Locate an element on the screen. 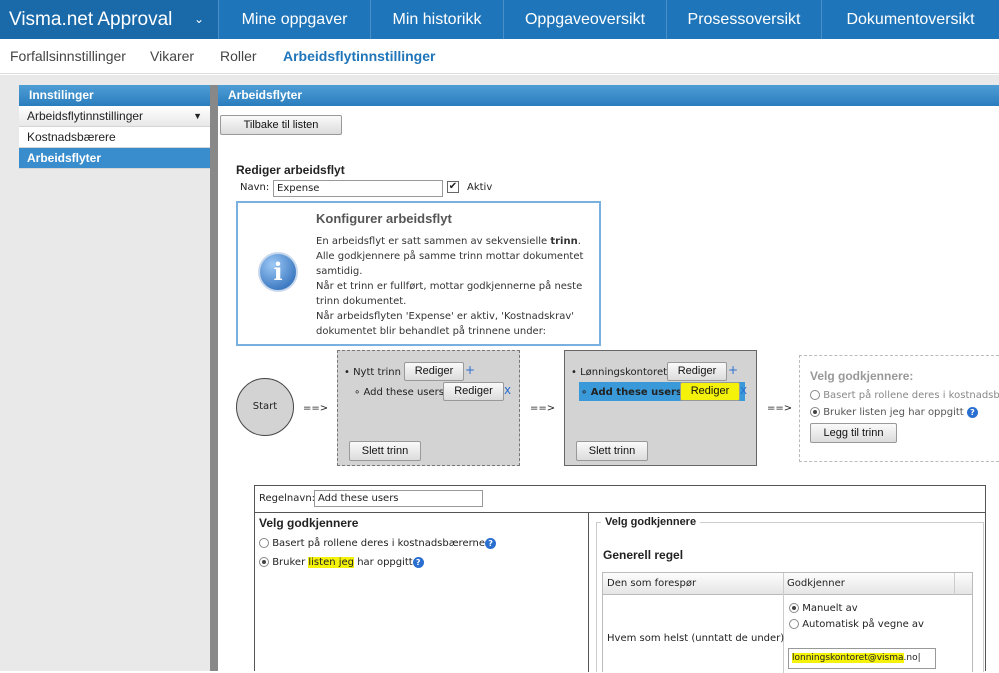 The height and width of the screenshot is (673, 999). back-to-list-button: Tilbake til listen is located at coordinates (281, 125).